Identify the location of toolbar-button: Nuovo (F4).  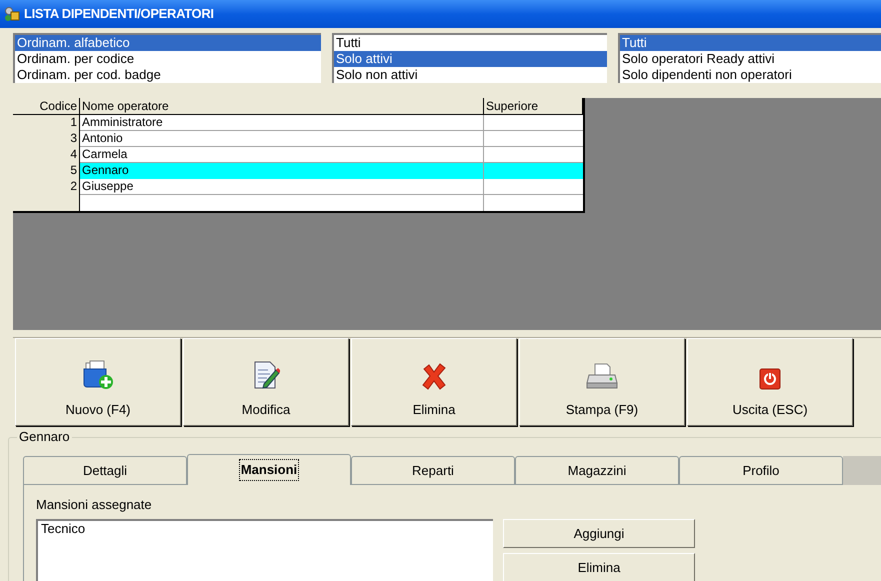
(98, 382).